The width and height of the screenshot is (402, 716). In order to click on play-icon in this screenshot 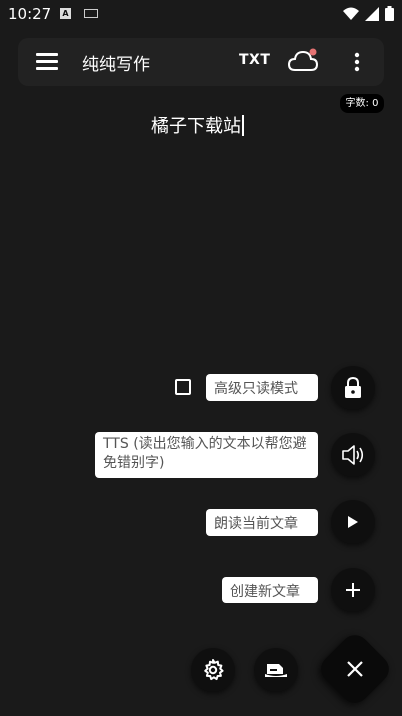, I will do `click(353, 522)`.